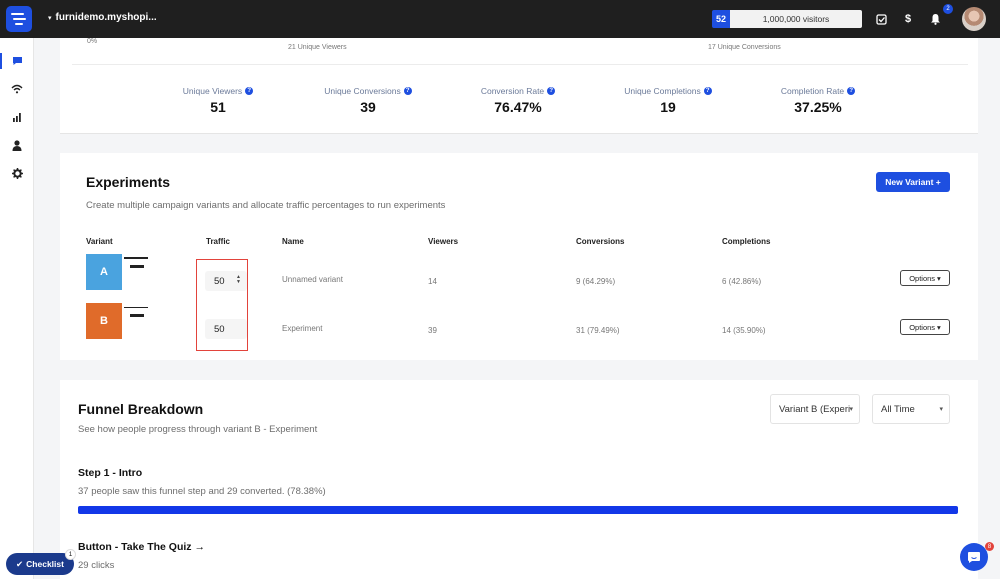 Image resolution: width=1000 pixels, height=579 pixels. I want to click on variant-select: Variant B (Experi ▾, so click(815, 409).